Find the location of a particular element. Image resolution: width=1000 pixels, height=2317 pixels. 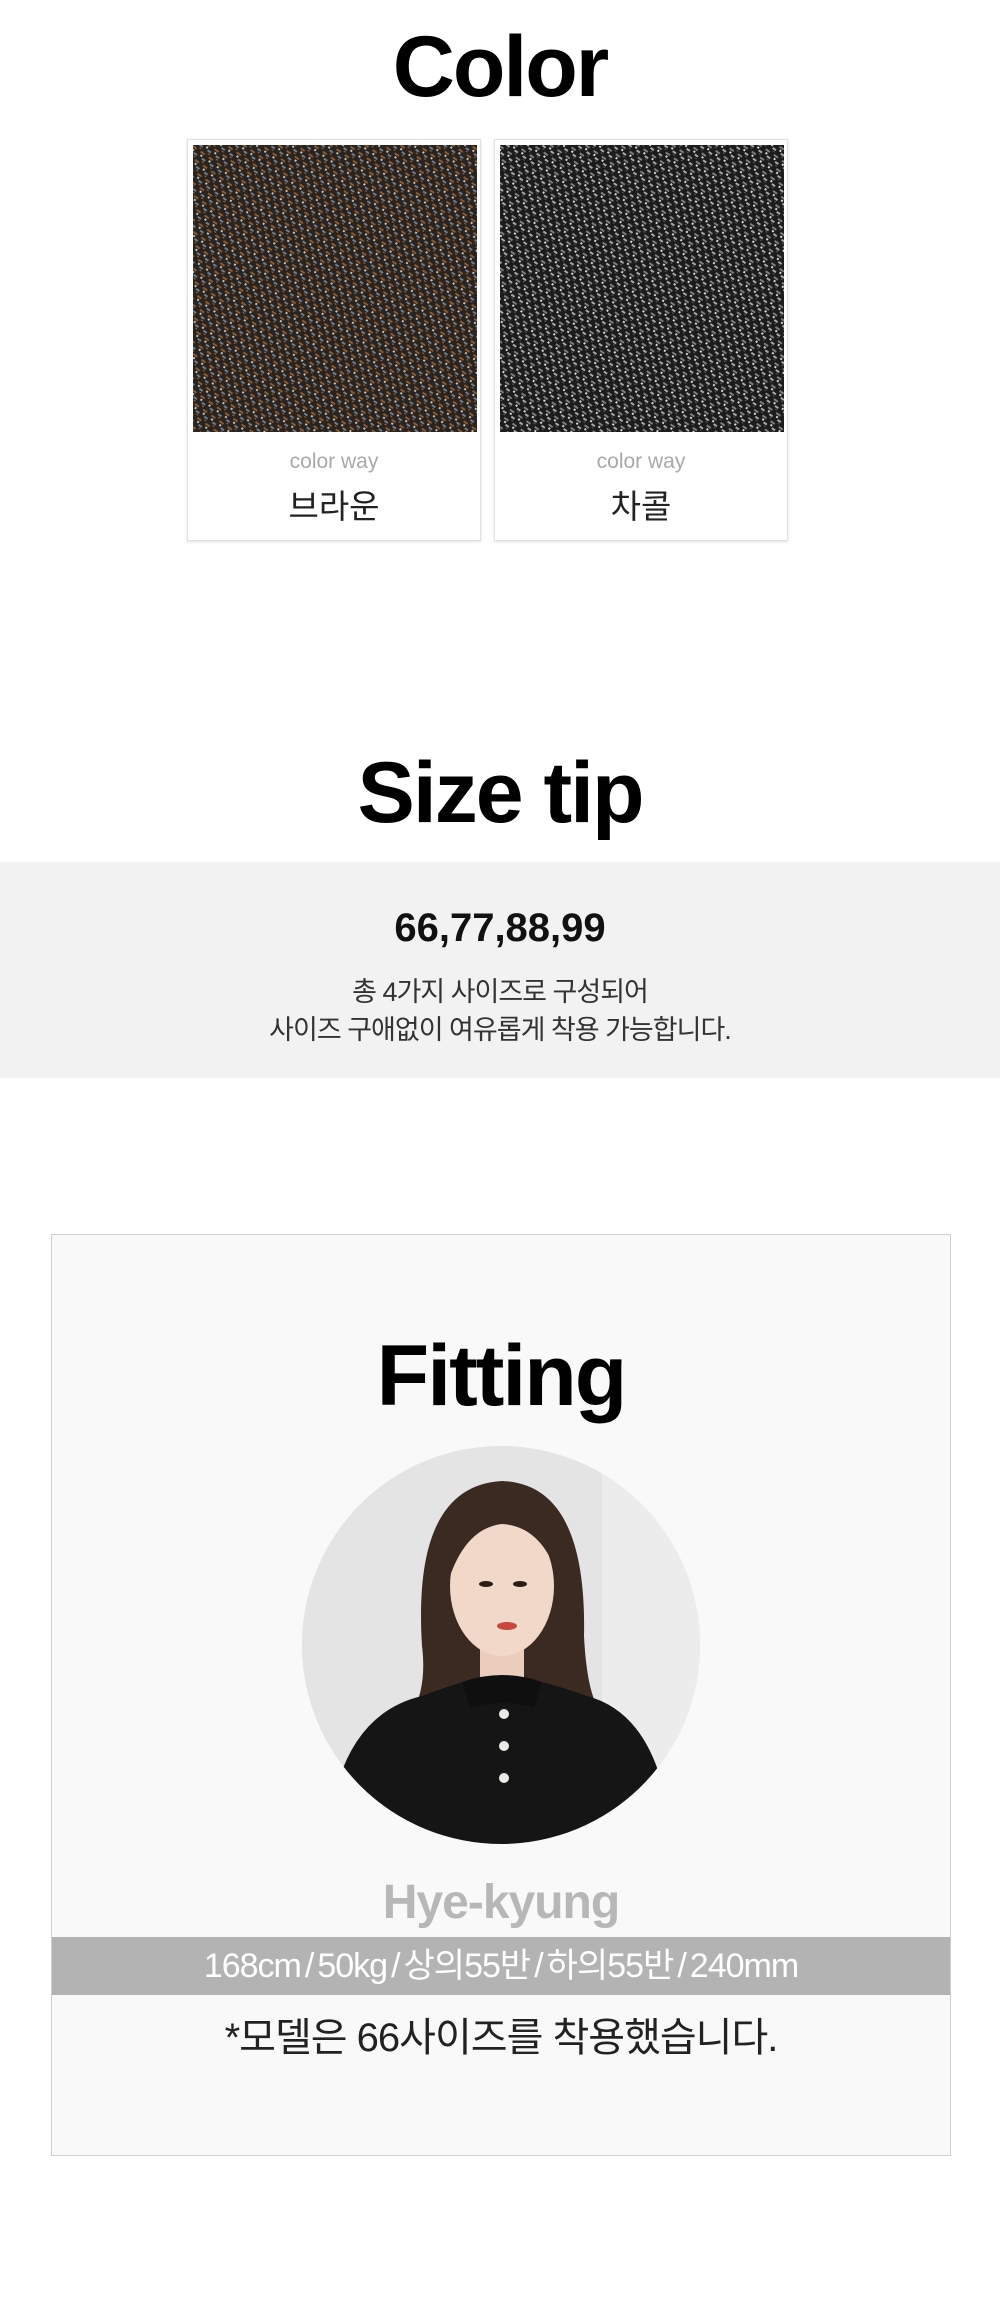

swatch-card-brown: color way 브라운 is located at coordinates (334, 340).